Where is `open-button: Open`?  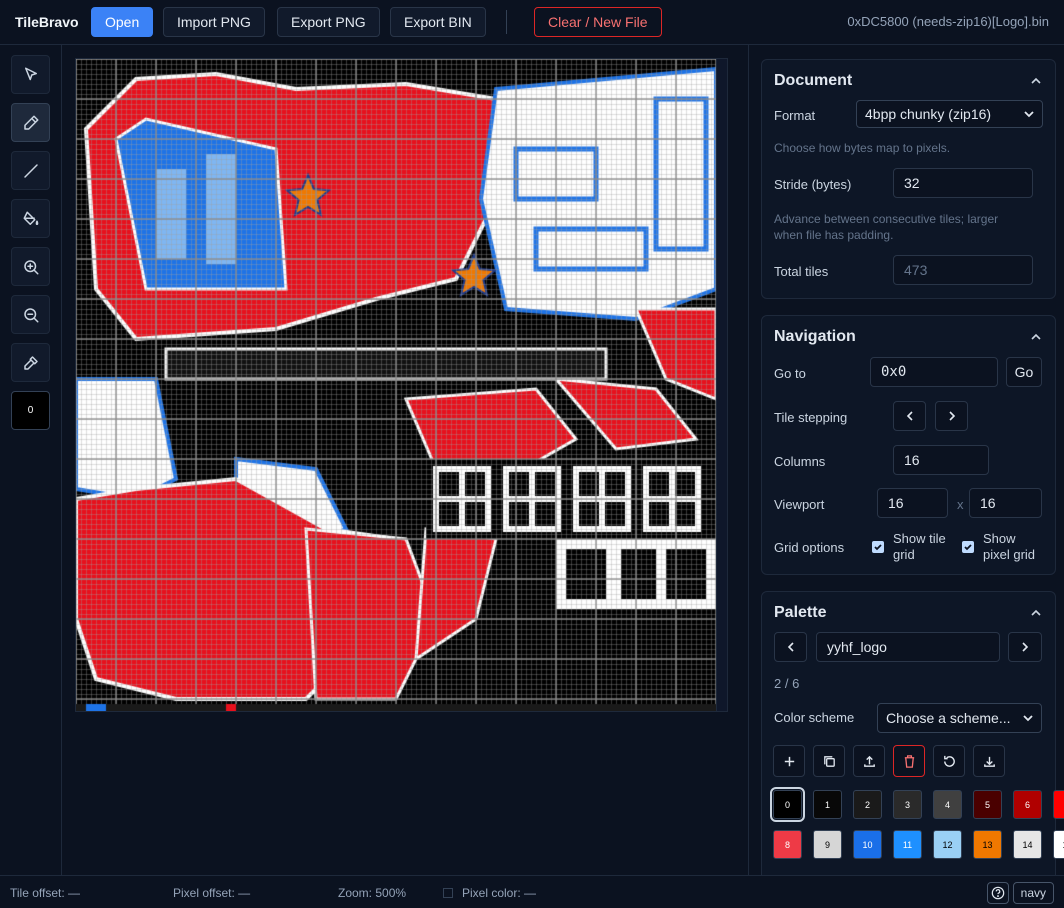
open-button: Open is located at coordinates (122, 22).